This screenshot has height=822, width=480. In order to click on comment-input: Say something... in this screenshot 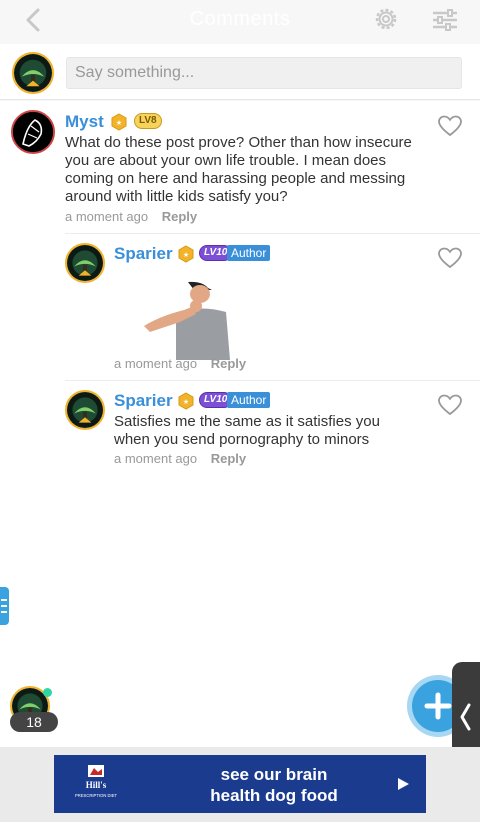, I will do `click(264, 73)`.